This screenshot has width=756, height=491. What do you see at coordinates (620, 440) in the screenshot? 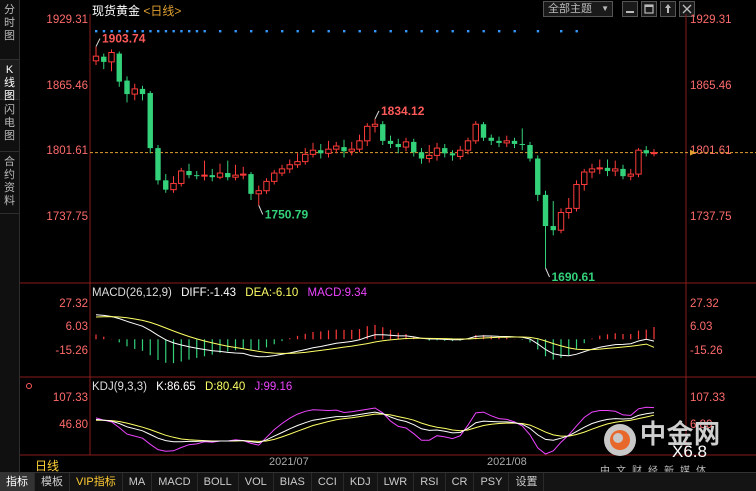
I see `brand-logo-icon` at bounding box center [620, 440].